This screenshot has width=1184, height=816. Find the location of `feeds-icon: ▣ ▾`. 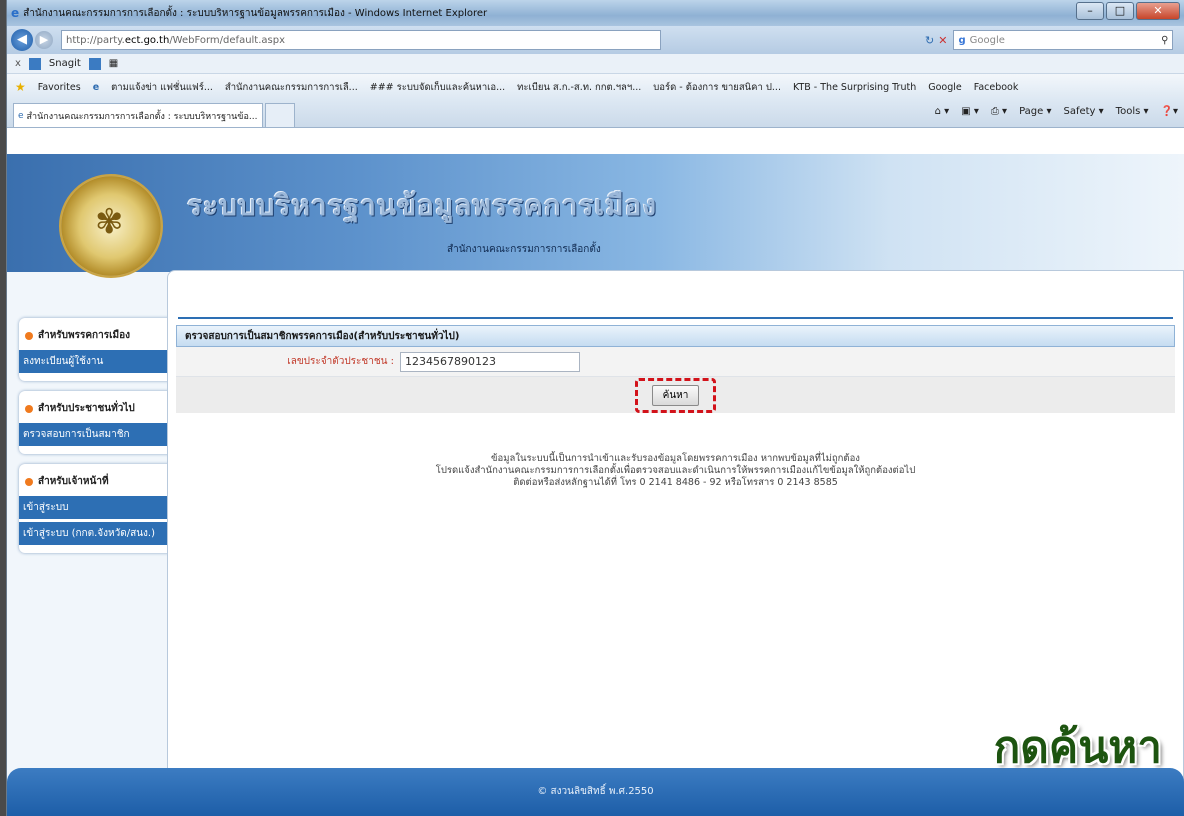

feeds-icon: ▣ ▾ is located at coordinates (970, 111).